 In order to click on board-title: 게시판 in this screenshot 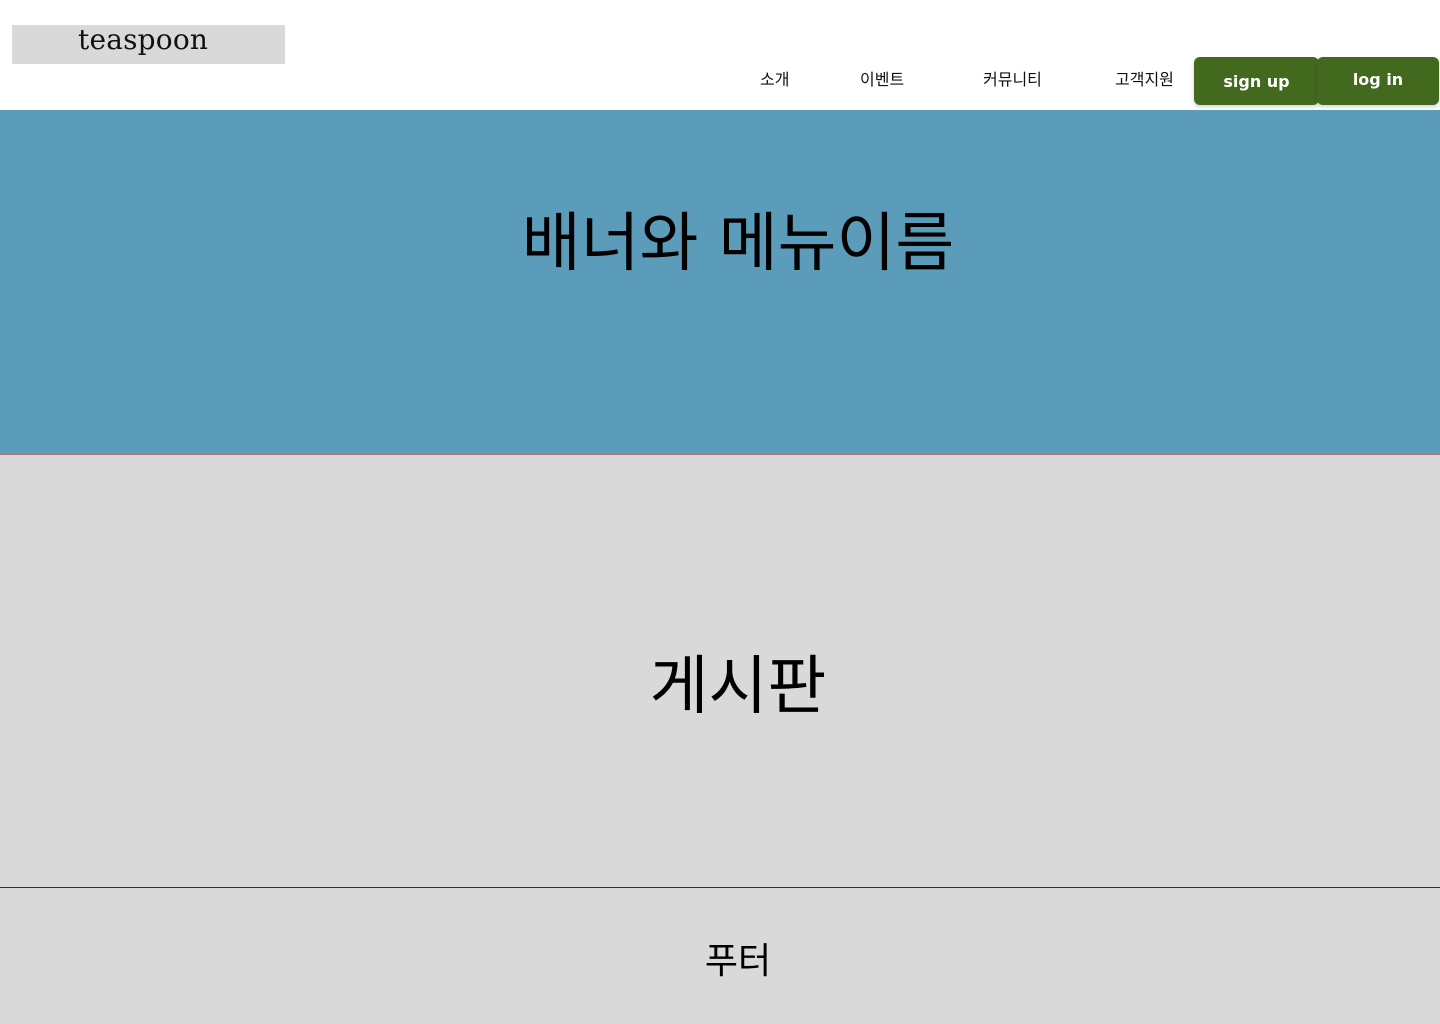, I will do `click(738, 687)`.